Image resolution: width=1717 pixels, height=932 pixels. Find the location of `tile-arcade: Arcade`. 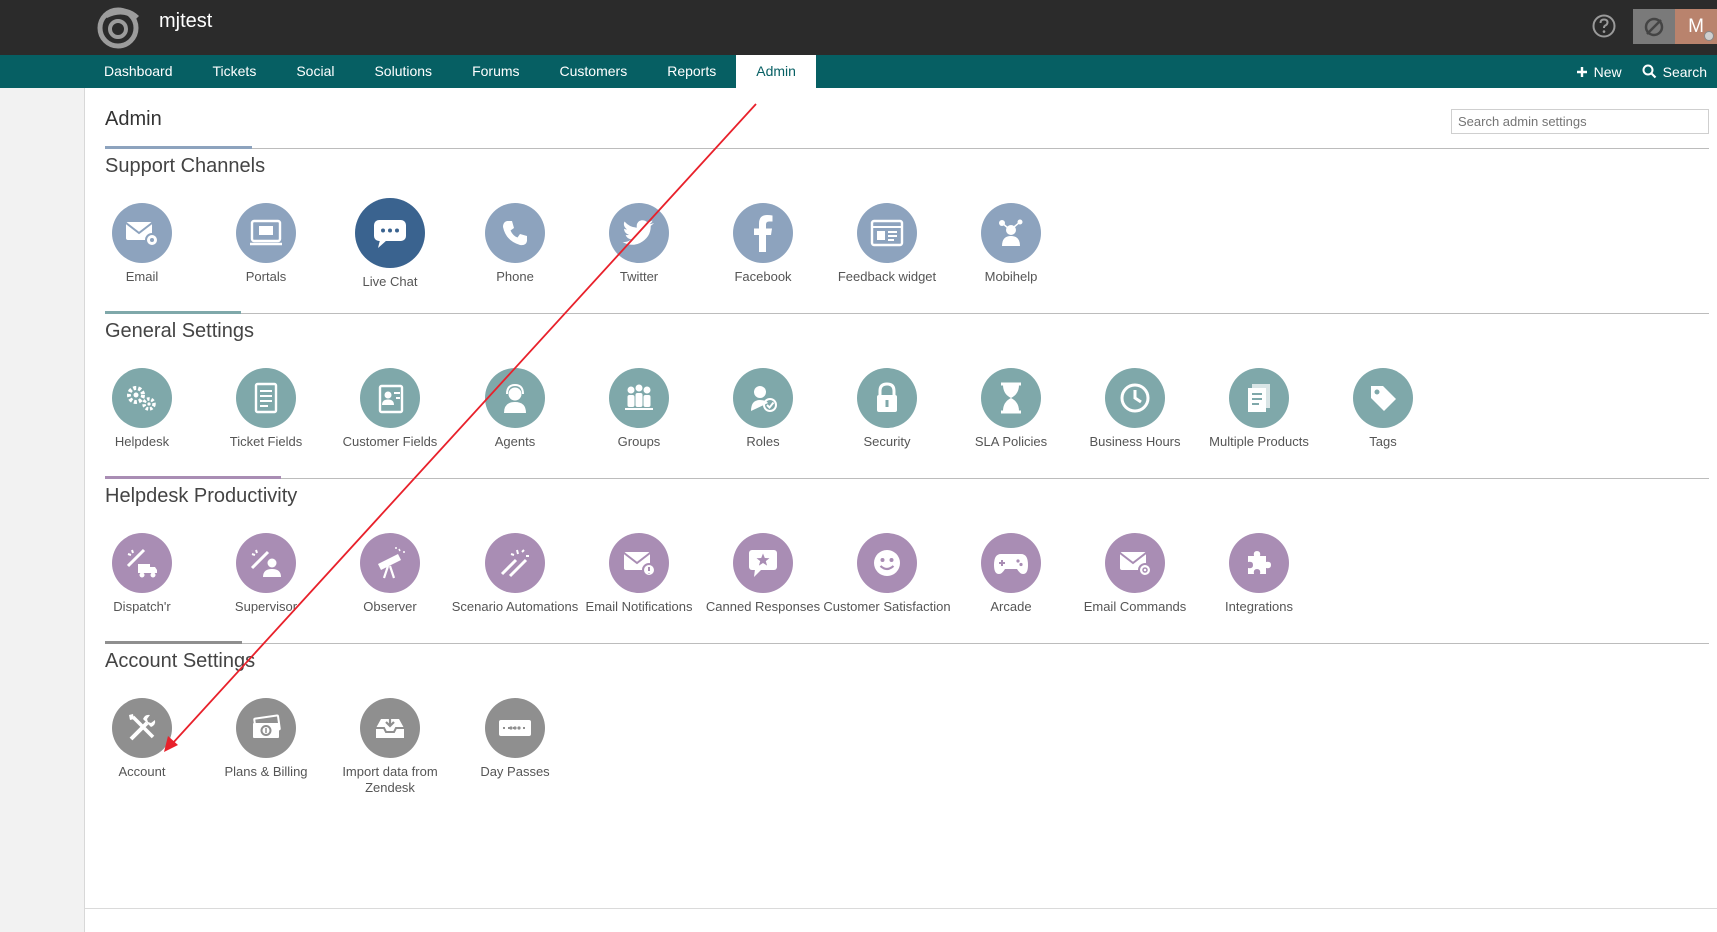

tile-arcade: Arcade is located at coordinates (1011, 574).